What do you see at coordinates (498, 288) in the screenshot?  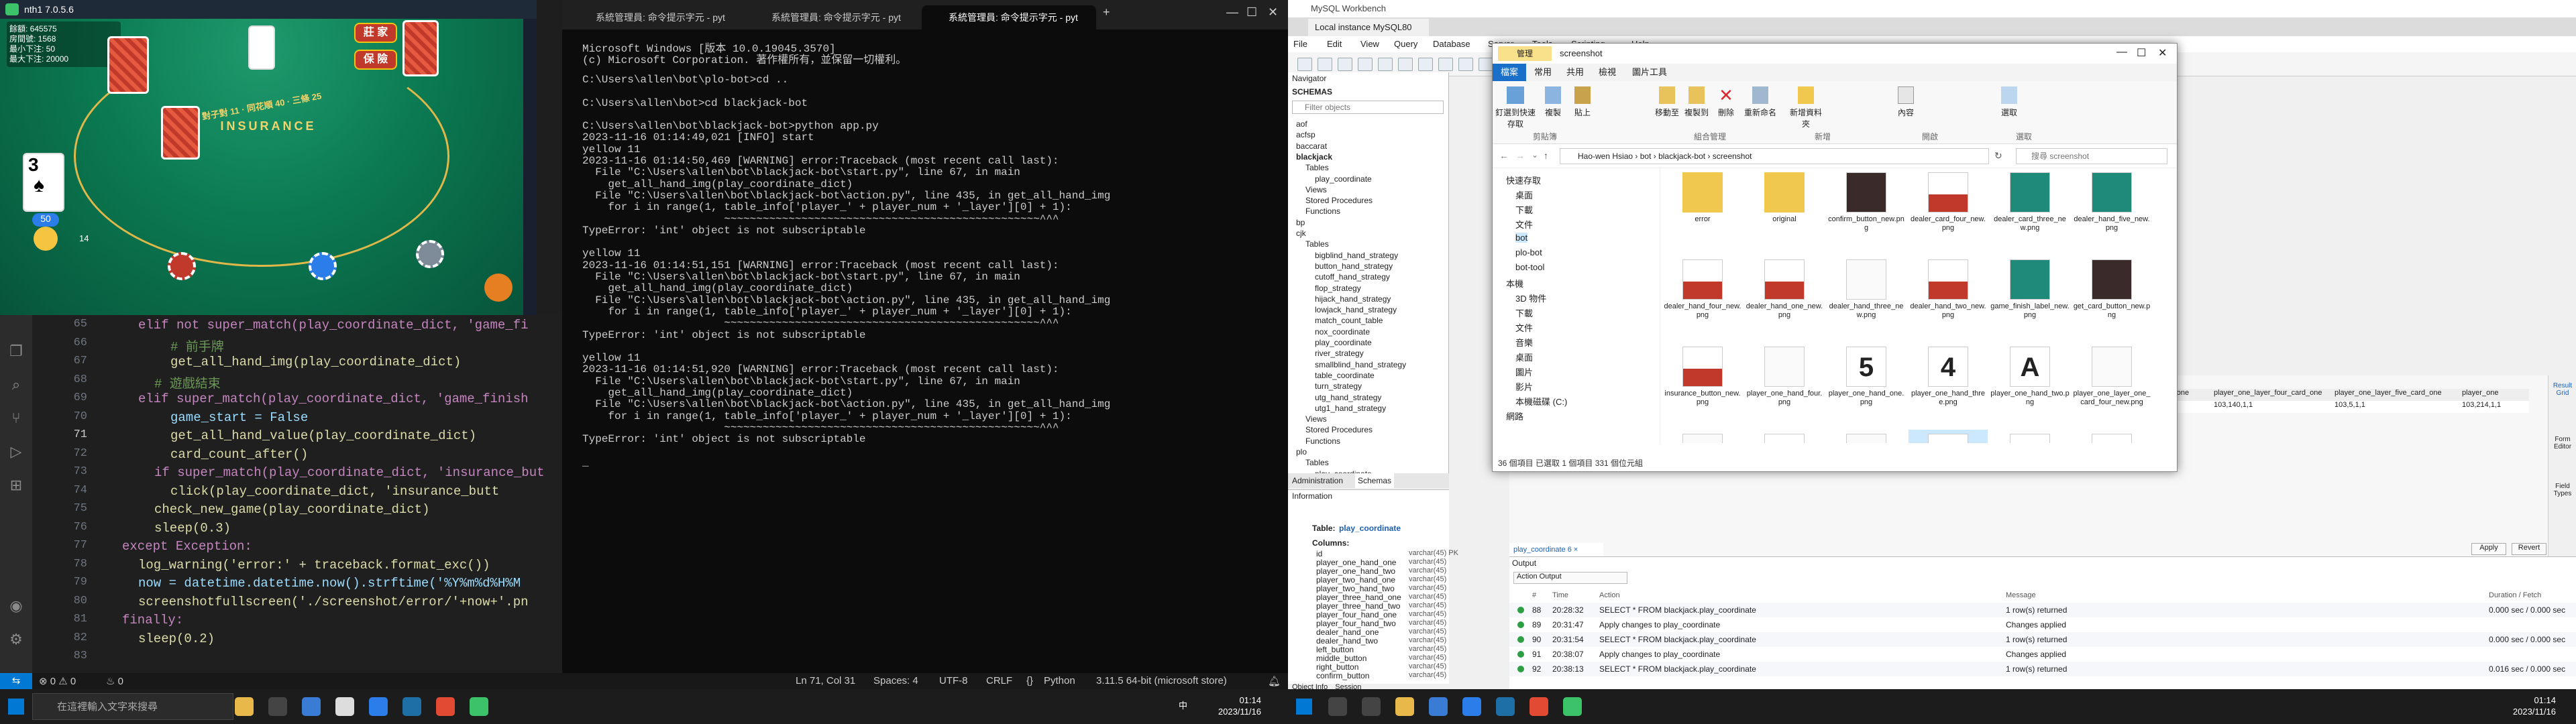 I see `menu-round-button` at bounding box center [498, 288].